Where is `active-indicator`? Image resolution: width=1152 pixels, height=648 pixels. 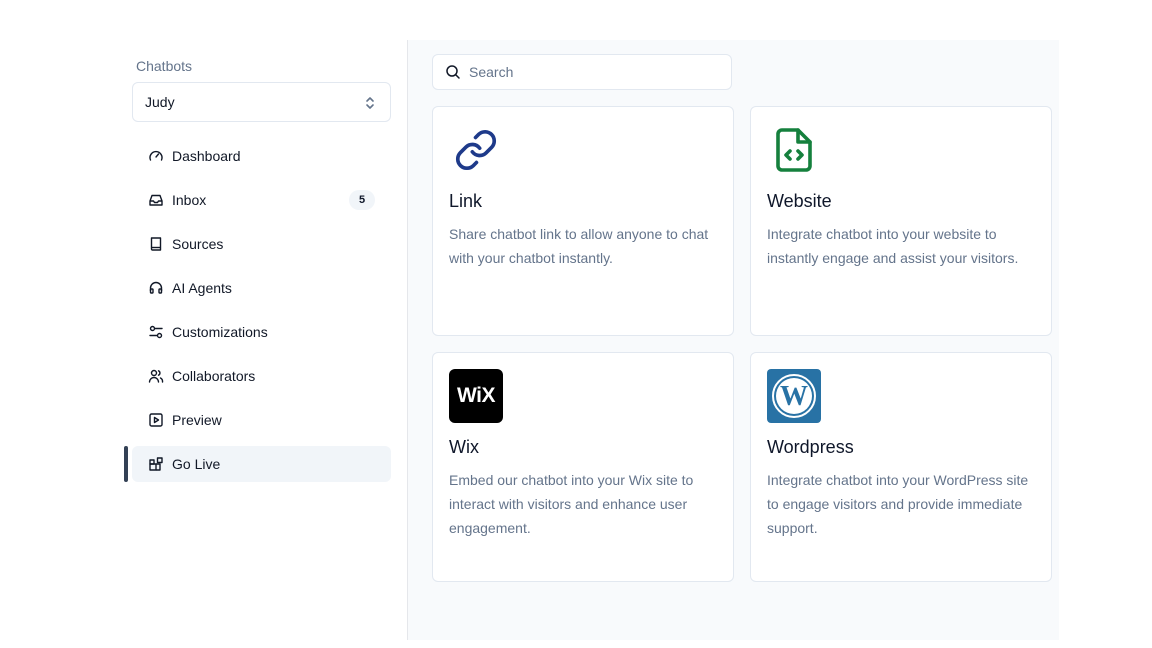
active-indicator is located at coordinates (126, 464).